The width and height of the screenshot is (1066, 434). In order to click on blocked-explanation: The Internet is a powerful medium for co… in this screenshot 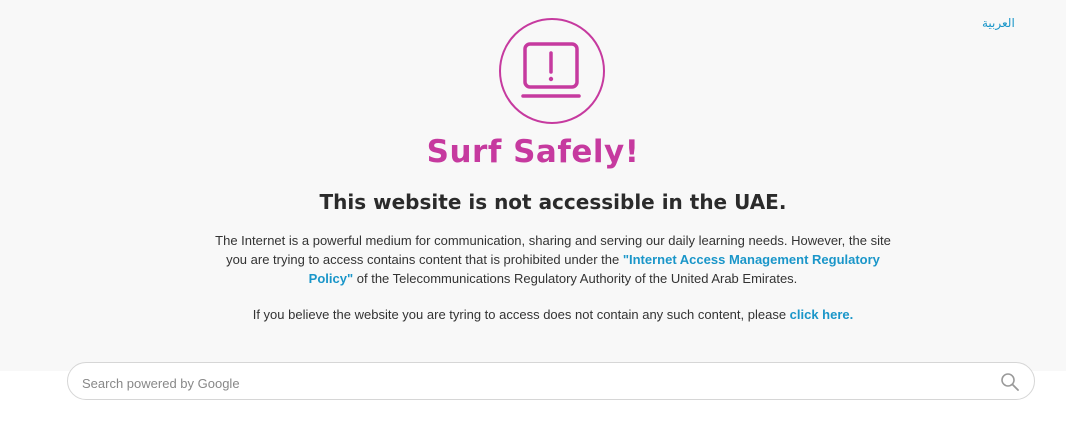, I will do `click(553, 259)`.